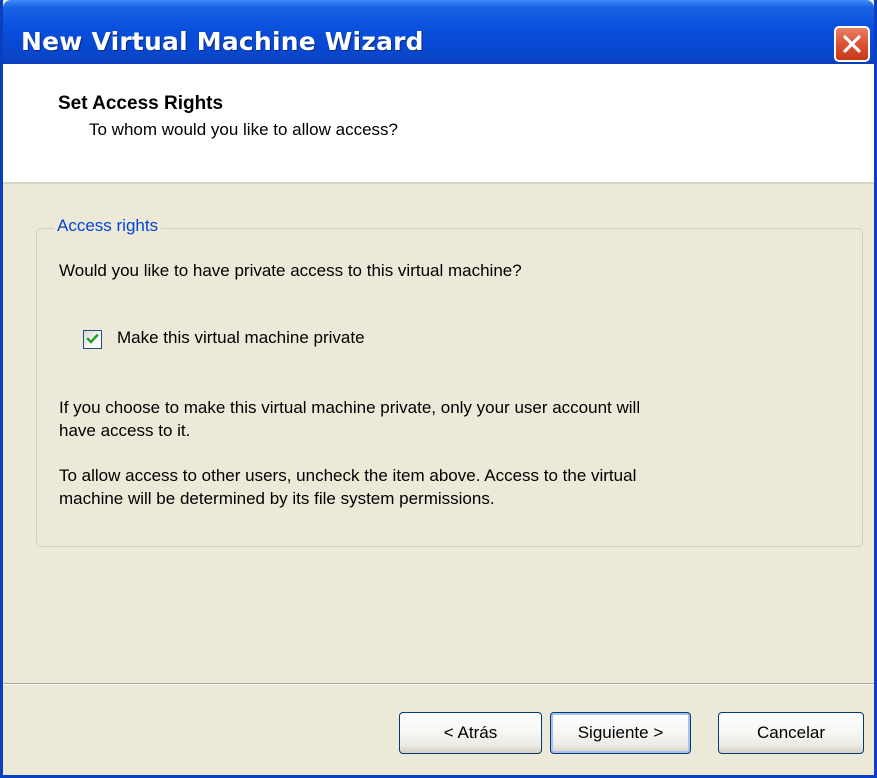 This screenshot has width=877, height=778. Describe the element at coordinates (222, 41) in the screenshot. I see `window-title: New Virtual Machine Wizard` at that location.